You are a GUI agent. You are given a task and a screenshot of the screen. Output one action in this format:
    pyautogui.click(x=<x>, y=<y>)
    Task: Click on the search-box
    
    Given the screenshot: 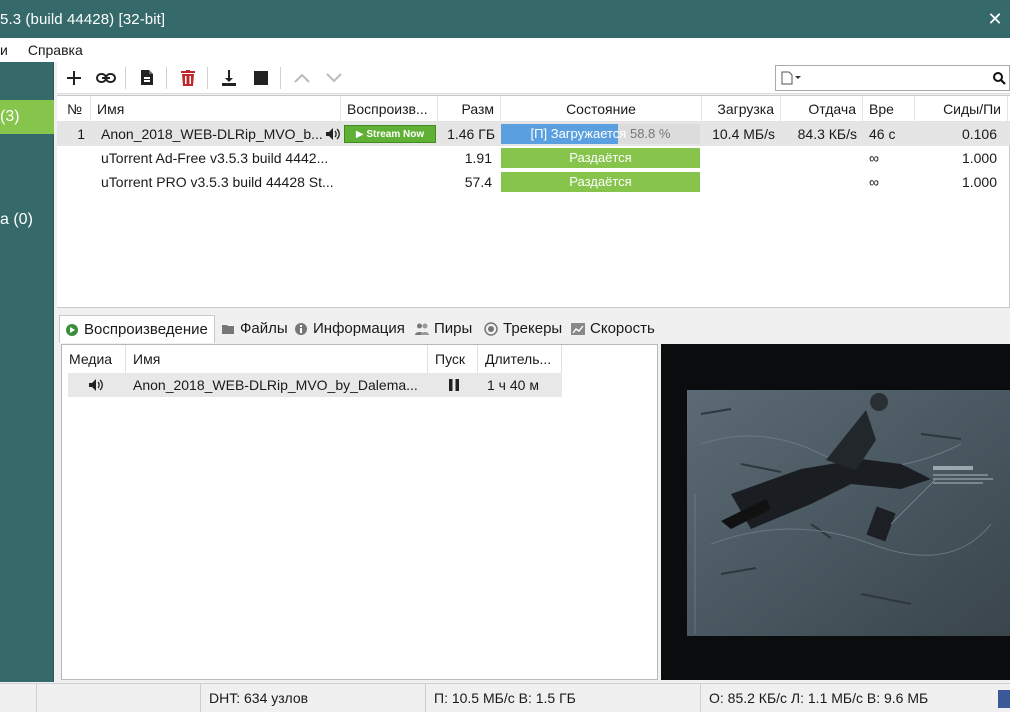 What is the action you would take?
    pyautogui.click(x=892, y=78)
    